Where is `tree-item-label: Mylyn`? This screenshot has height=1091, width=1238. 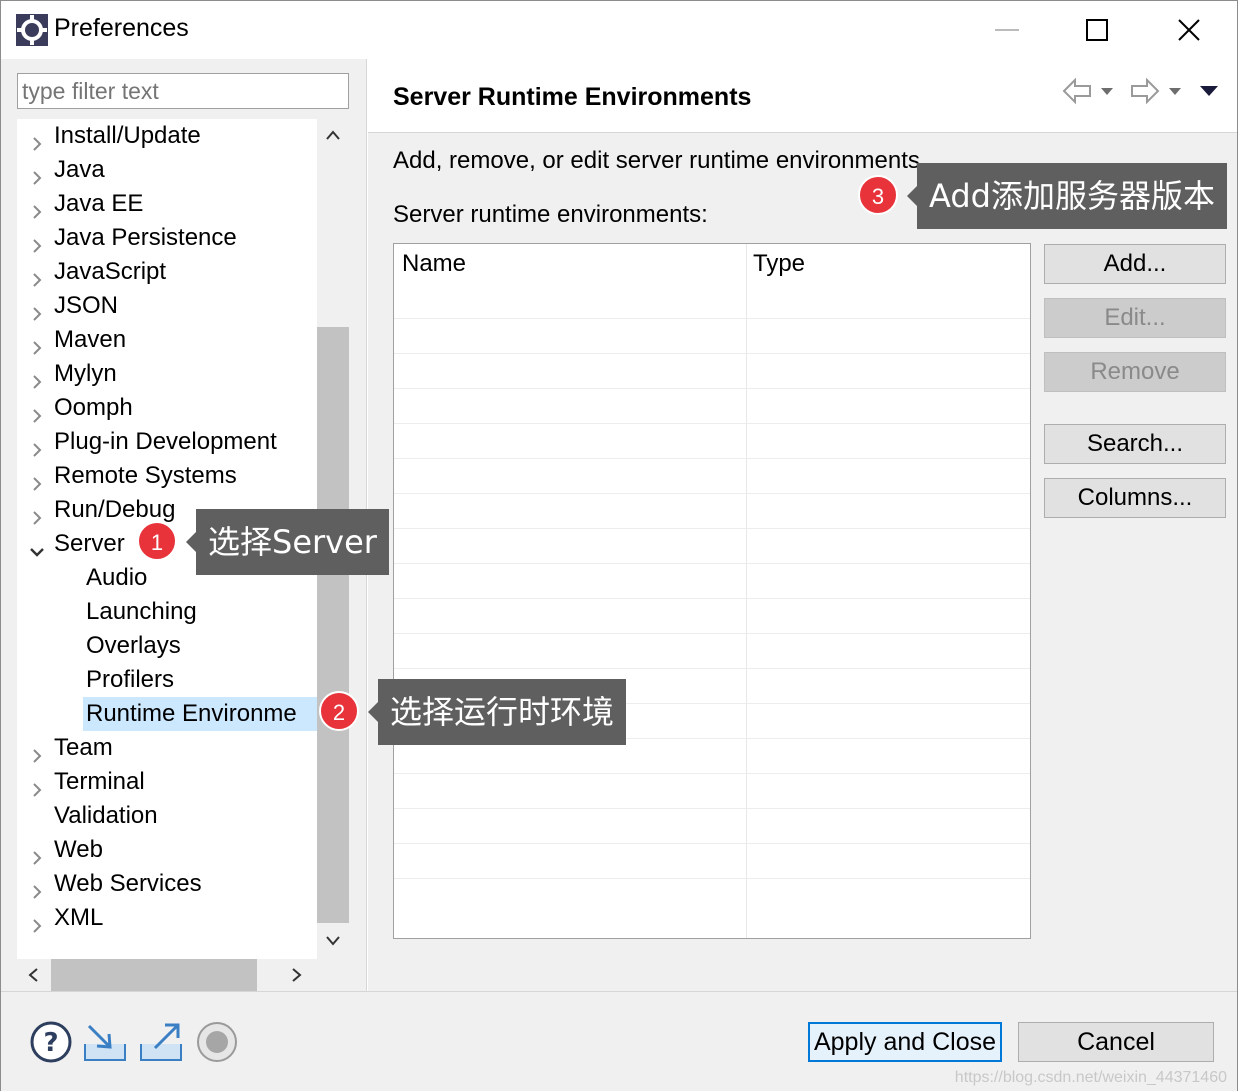 tree-item-label: Mylyn is located at coordinates (85, 373).